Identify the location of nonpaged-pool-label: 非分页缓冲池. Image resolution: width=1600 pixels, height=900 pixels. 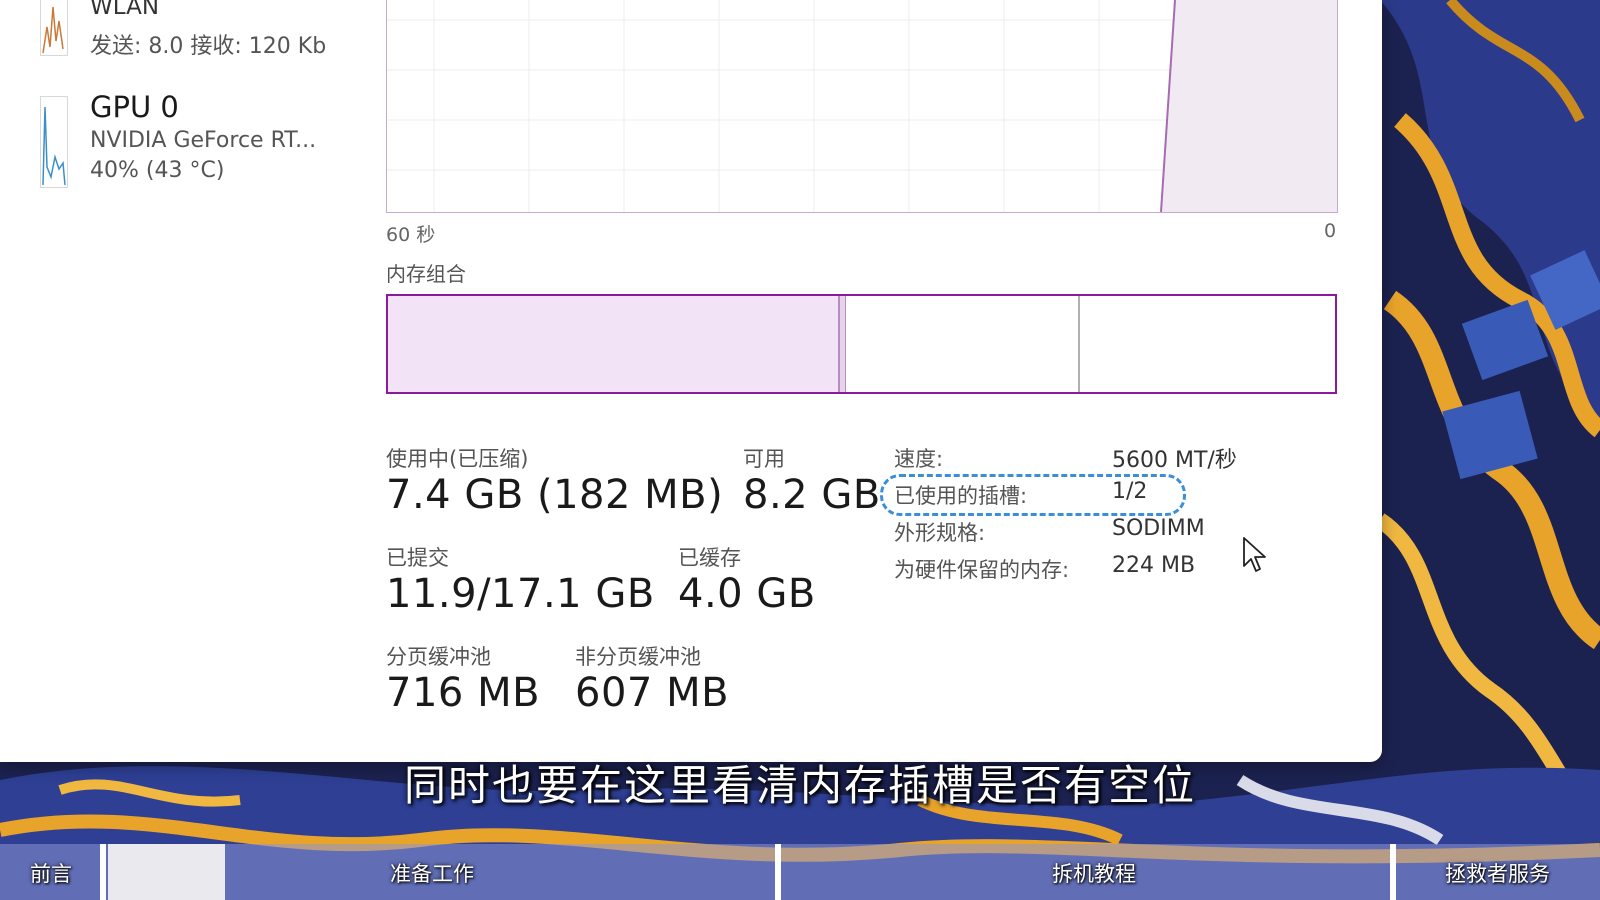
(638, 657).